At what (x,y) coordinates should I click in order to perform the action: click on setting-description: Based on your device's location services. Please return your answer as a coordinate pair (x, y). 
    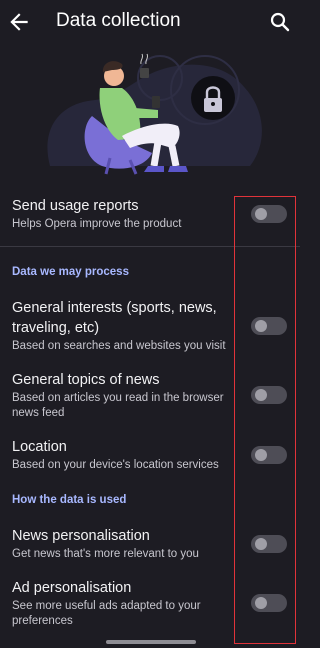
    Looking at the image, I should click on (115, 465).